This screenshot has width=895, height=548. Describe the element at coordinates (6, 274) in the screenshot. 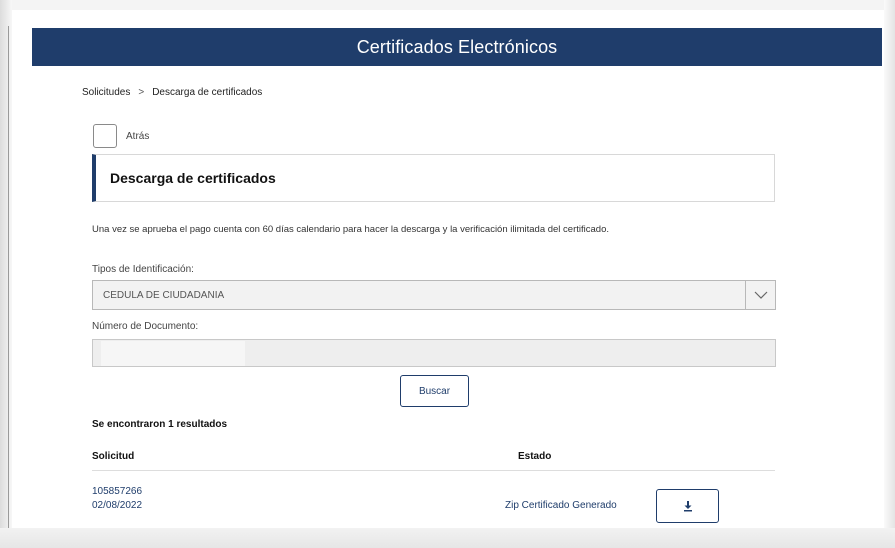

I see `window-frame-left` at that location.